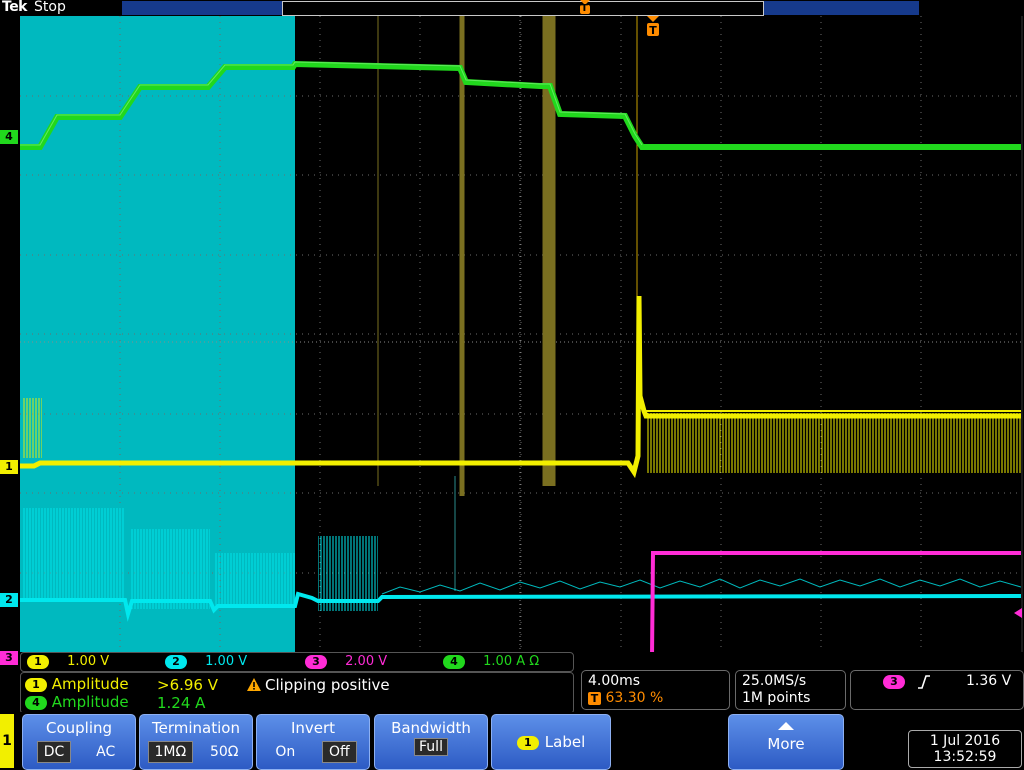  I want to click on ch2-ground-marker: 2, so click(9, 600).